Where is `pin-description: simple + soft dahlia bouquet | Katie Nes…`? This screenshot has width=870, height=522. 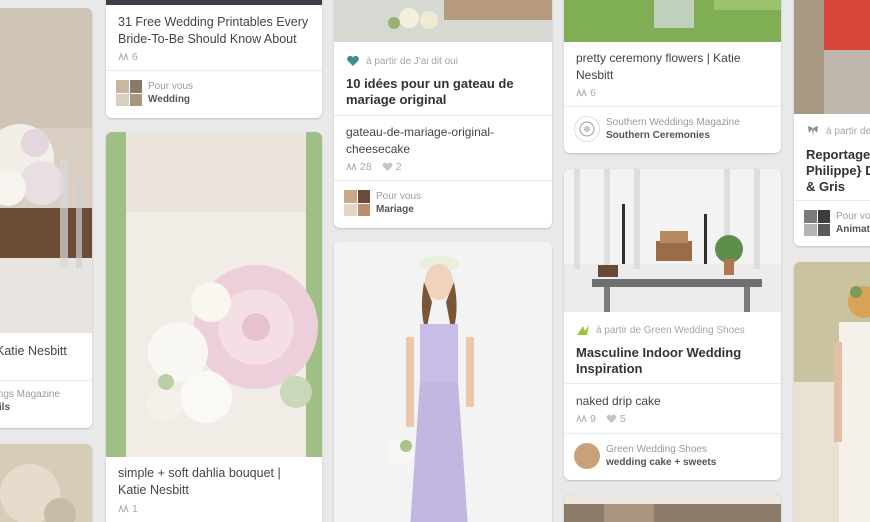
pin-description: simple + soft dahlia bouquet | Katie Nes… is located at coordinates (199, 481).